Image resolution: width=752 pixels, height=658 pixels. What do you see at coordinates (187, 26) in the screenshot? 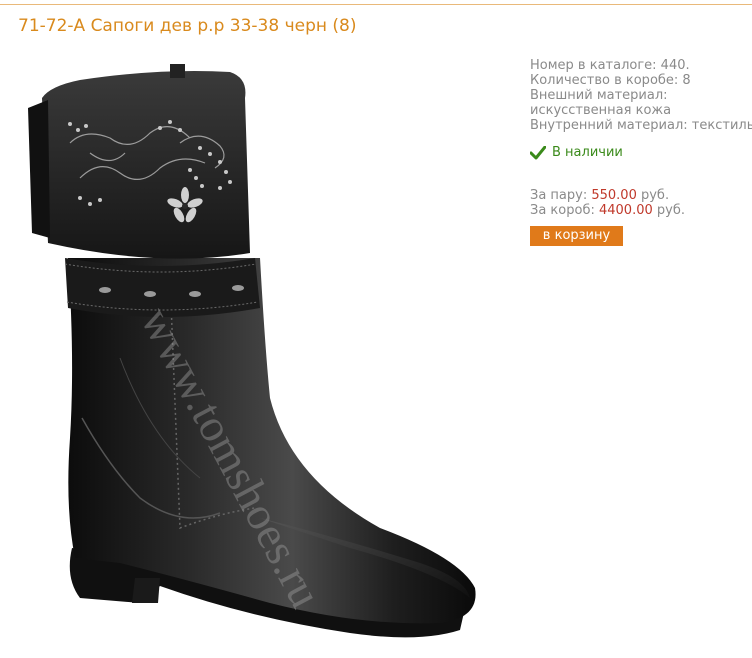
I see `page-title: 71-72-А Сапоги дев р.р 33-38 черн (8)` at bounding box center [187, 26].